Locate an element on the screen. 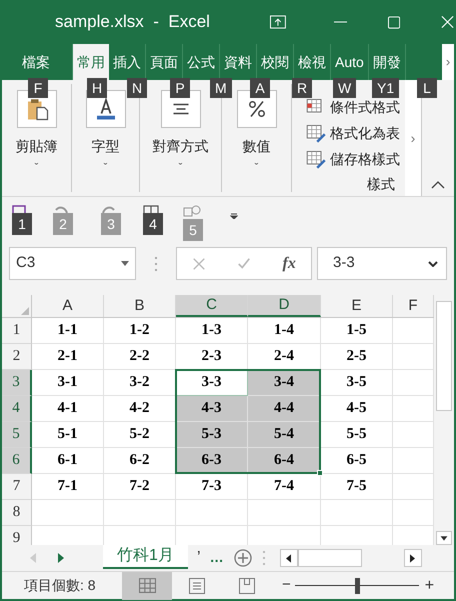 The width and height of the screenshot is (456, 601). table-cell: 7-4 is located at coordinates (284, 487).